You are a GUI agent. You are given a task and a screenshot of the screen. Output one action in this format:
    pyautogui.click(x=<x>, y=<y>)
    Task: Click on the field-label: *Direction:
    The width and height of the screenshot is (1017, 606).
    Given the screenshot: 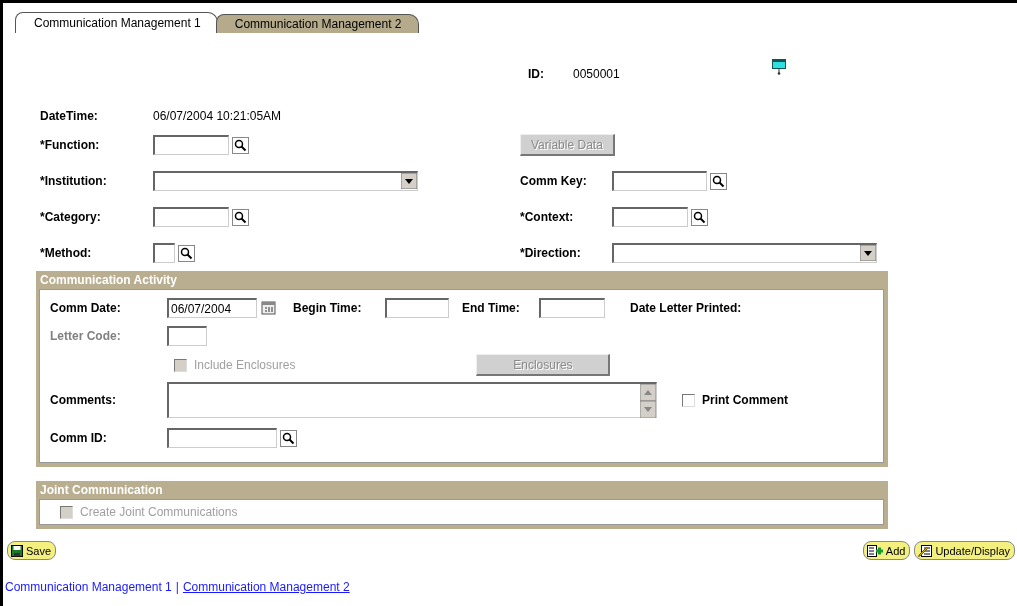 What is the action you would take?
    pyautogui.click(x=550, y=253)
    